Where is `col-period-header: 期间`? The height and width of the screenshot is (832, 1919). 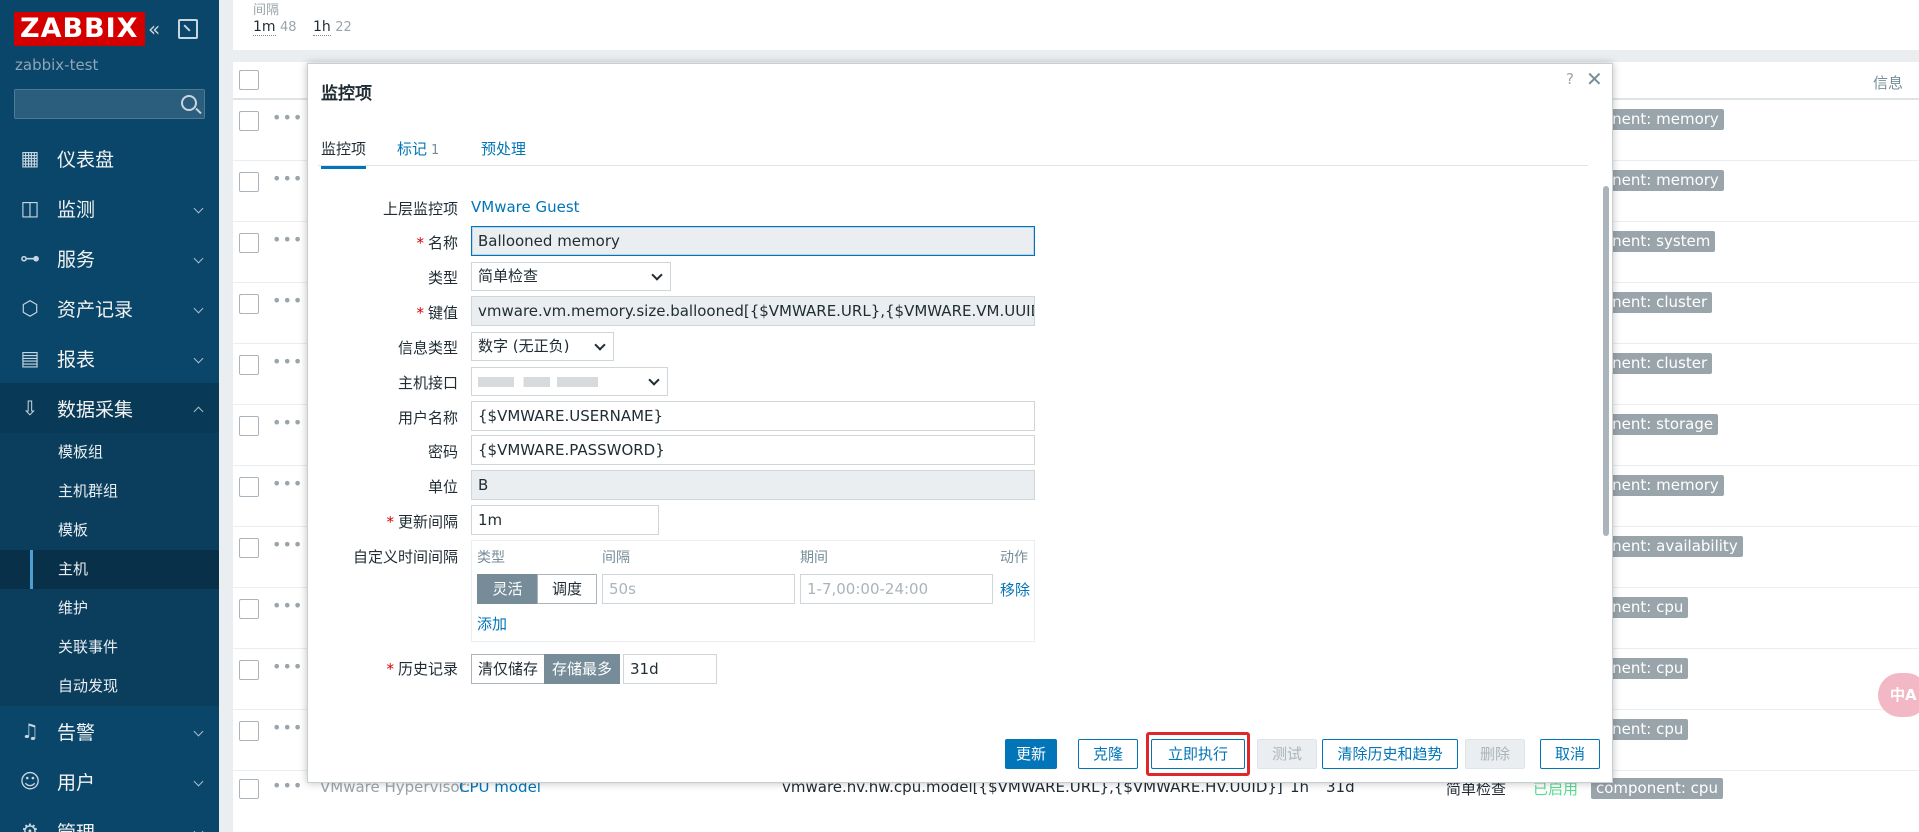
col-period-header: 期间 is located at coordinates (814, 558).